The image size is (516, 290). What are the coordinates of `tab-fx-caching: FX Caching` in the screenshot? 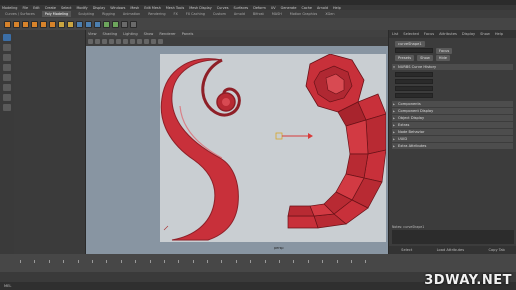 It's located at (195, 14).